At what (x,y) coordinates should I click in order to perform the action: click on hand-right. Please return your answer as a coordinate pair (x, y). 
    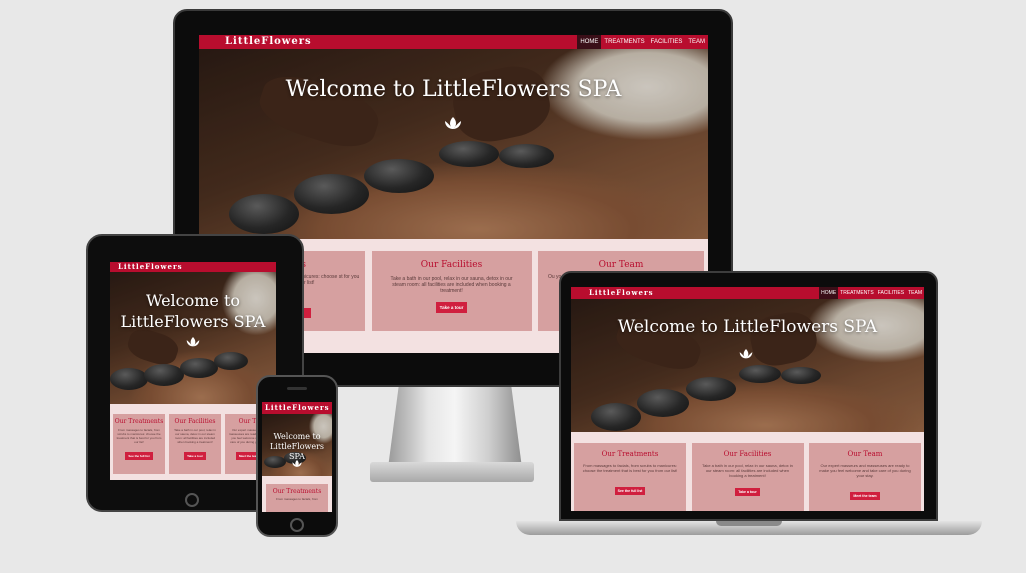
    Looking at the image, I should click on (501, 104).